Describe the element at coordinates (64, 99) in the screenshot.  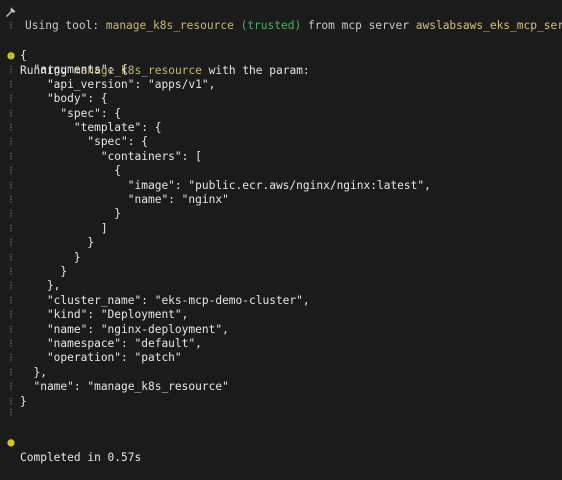
I see `param-text: "body": {` at that location.